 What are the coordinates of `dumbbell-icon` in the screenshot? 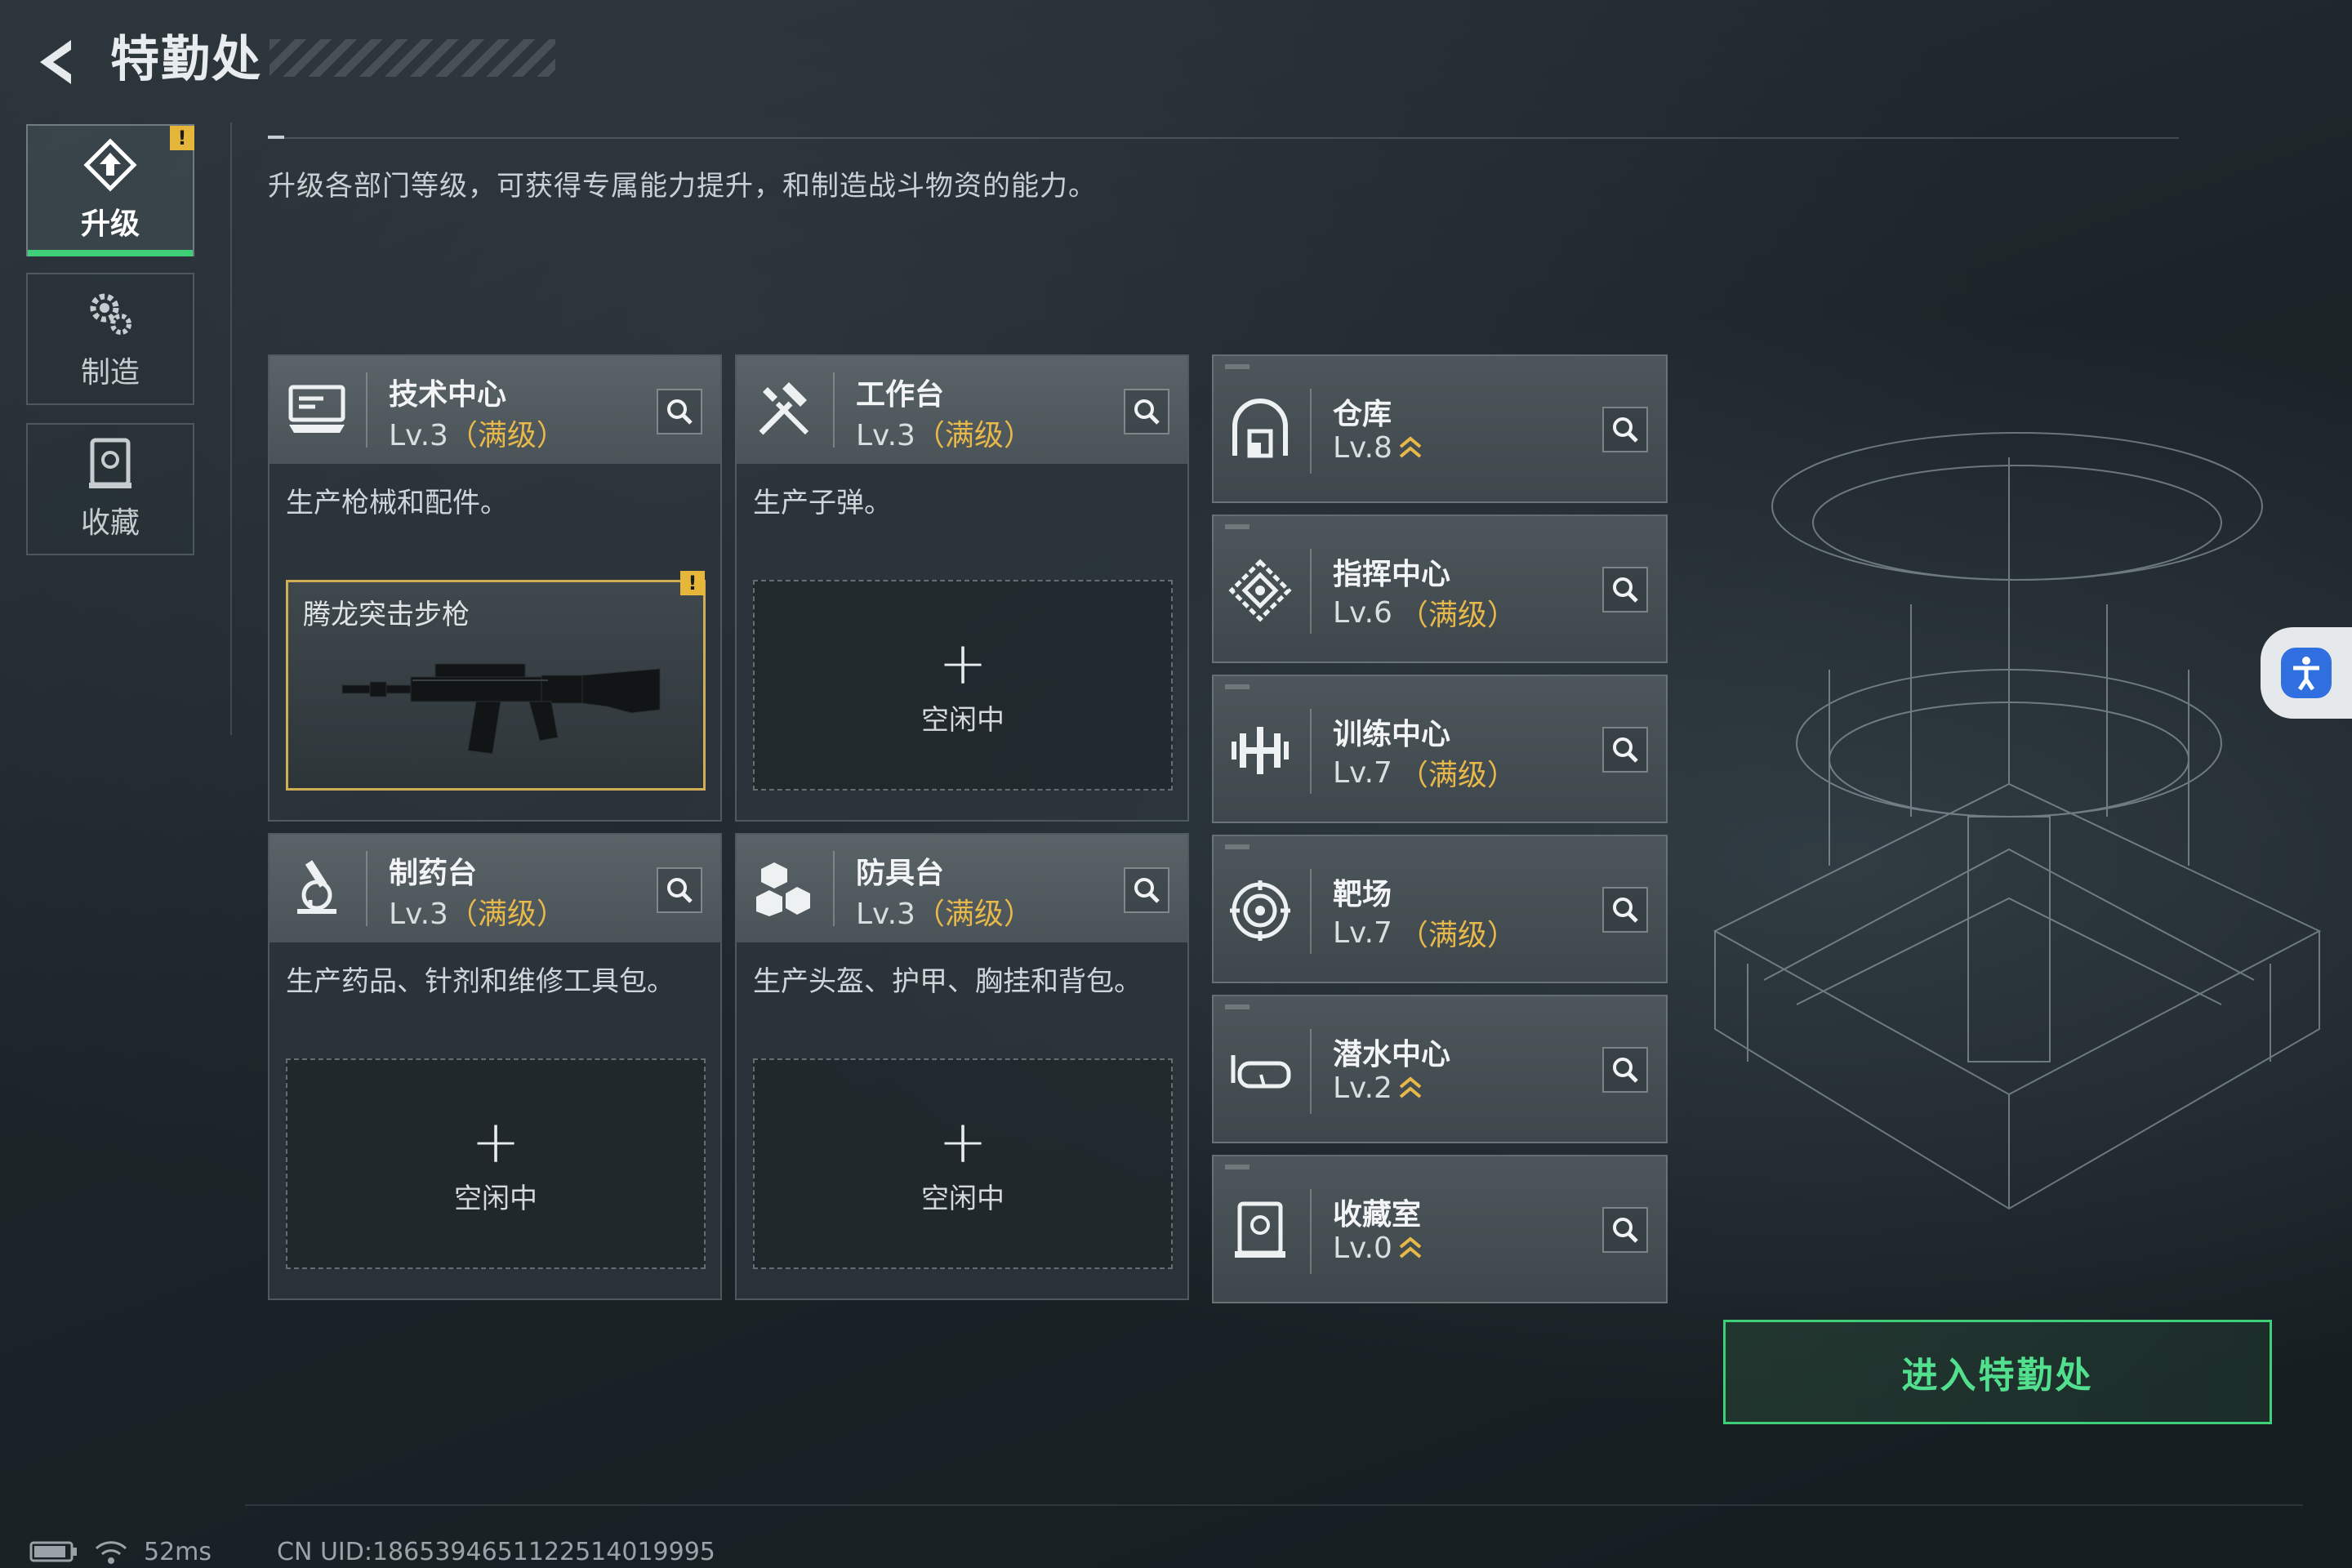 It's located at (1260, 750).